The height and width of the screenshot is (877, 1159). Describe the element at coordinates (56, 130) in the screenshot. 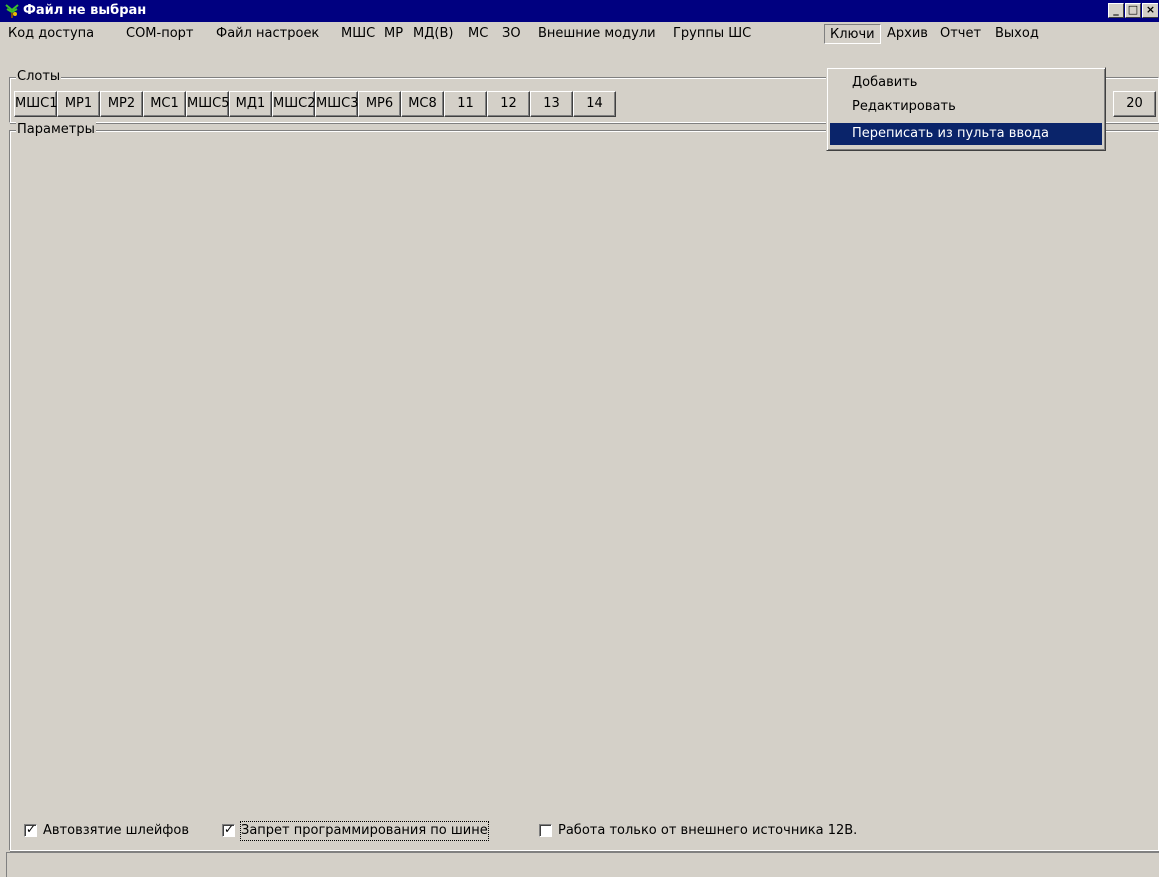

I see `params-group-label: Параметры` at that location.